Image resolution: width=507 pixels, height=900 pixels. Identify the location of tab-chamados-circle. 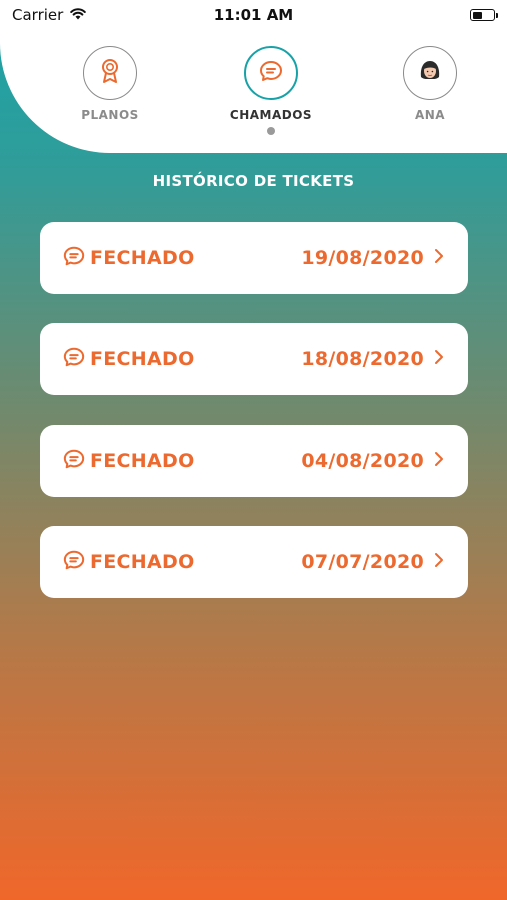
(271, 73).